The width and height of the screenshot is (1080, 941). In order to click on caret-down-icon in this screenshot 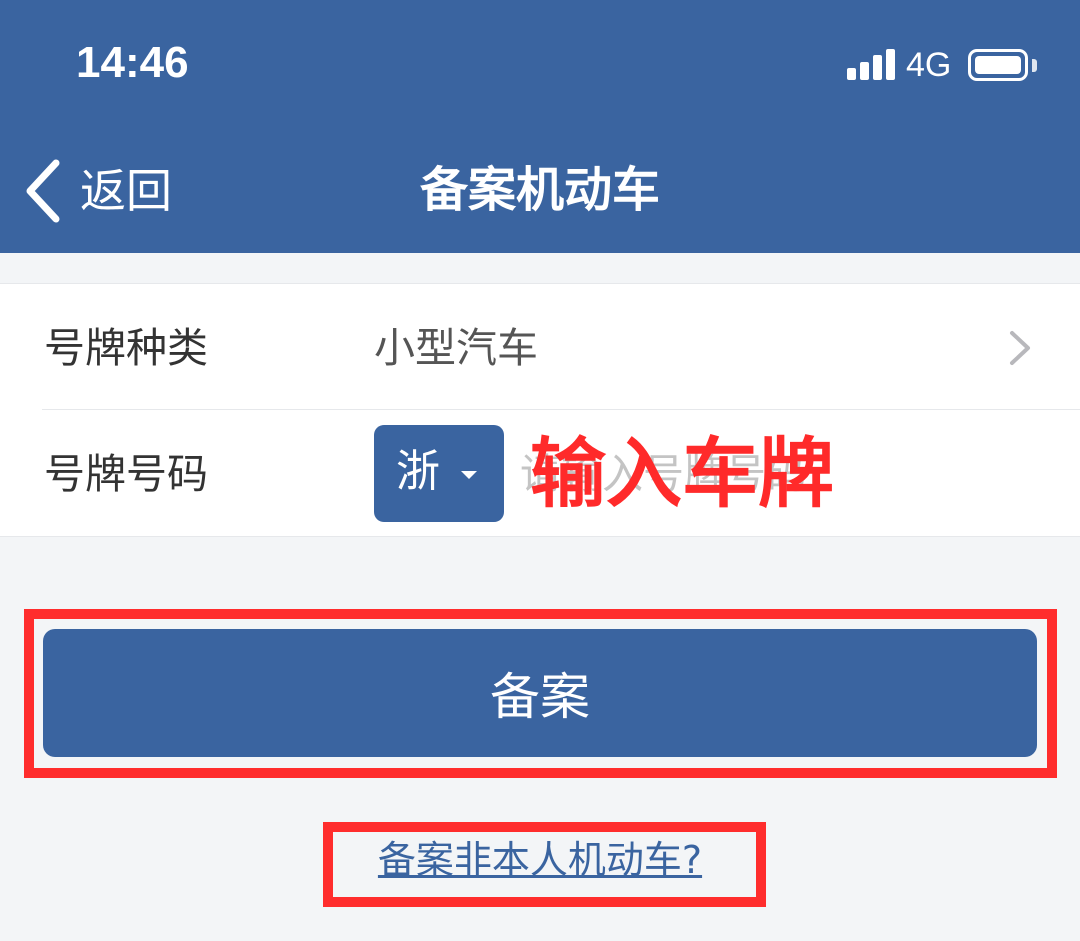, I will do `click(469, 475)`.